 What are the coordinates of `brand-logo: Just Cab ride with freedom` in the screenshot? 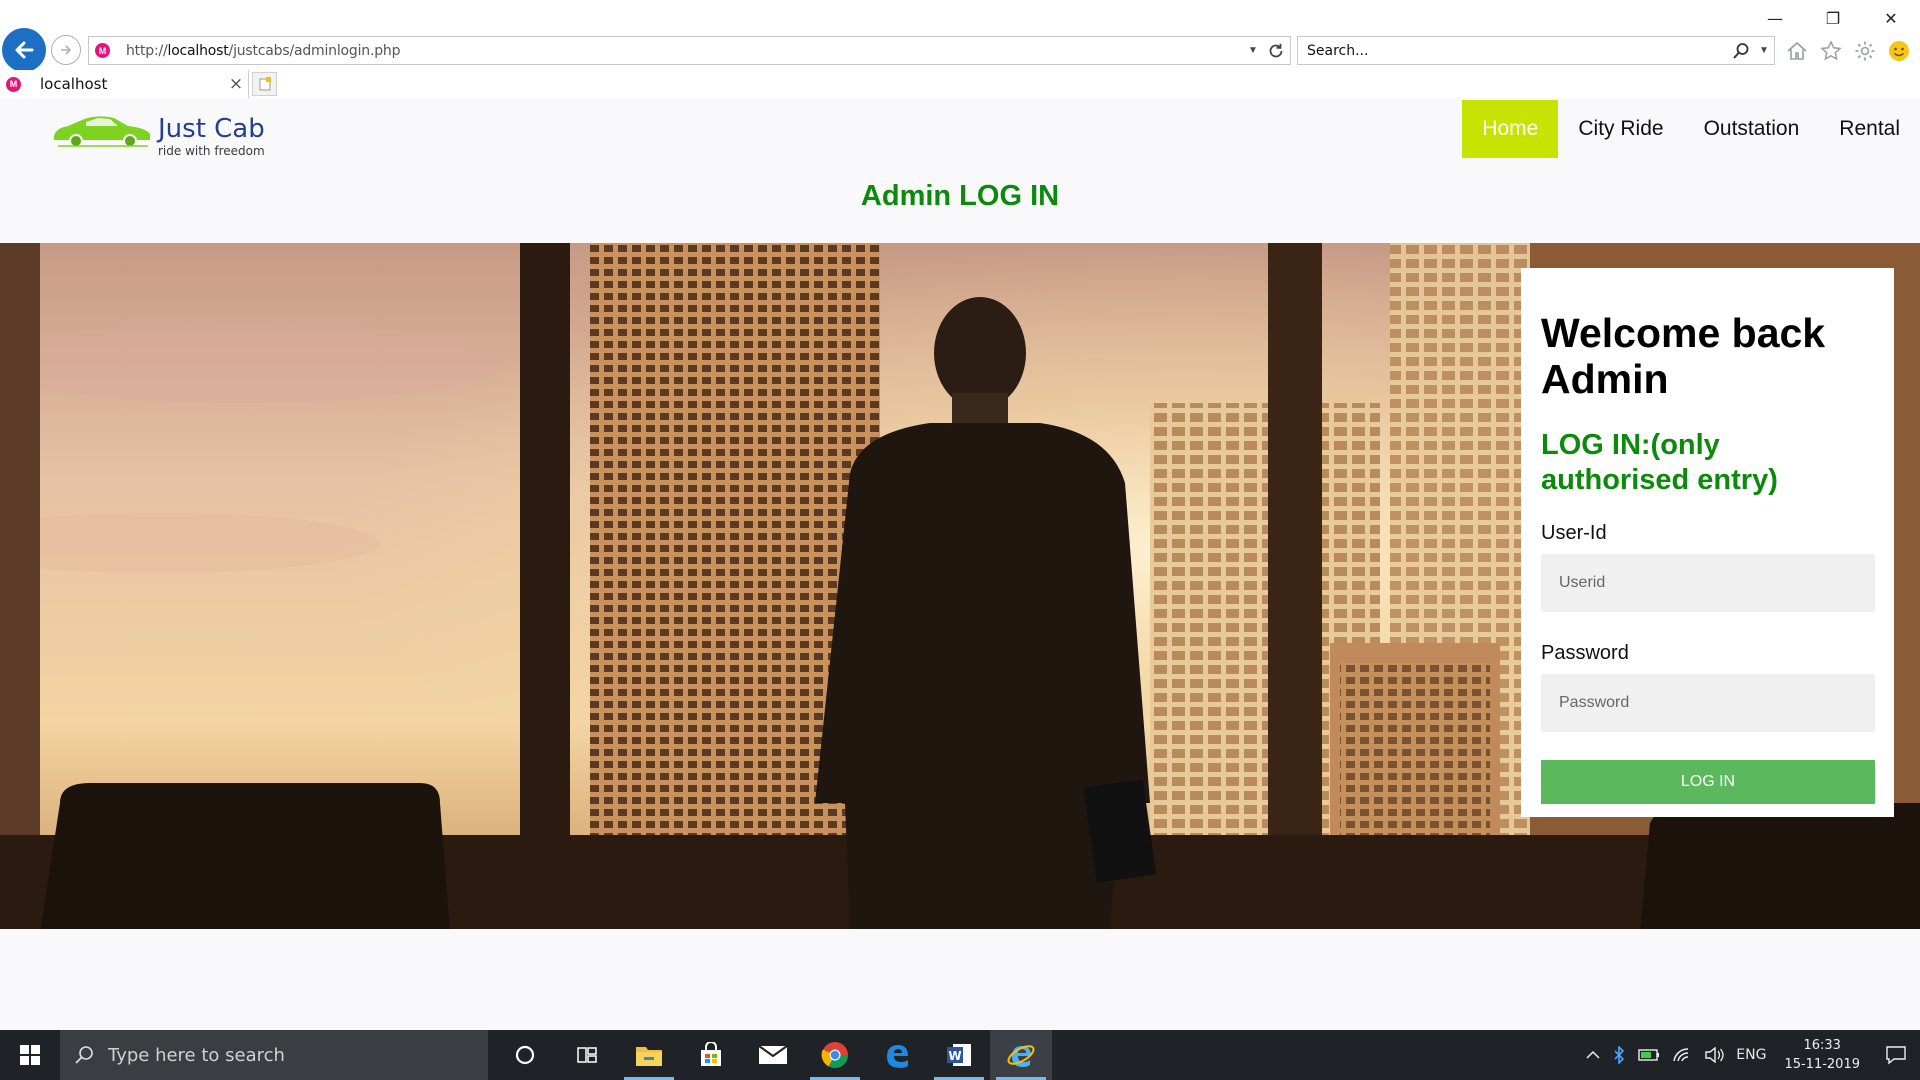 It's located at (158, 134).